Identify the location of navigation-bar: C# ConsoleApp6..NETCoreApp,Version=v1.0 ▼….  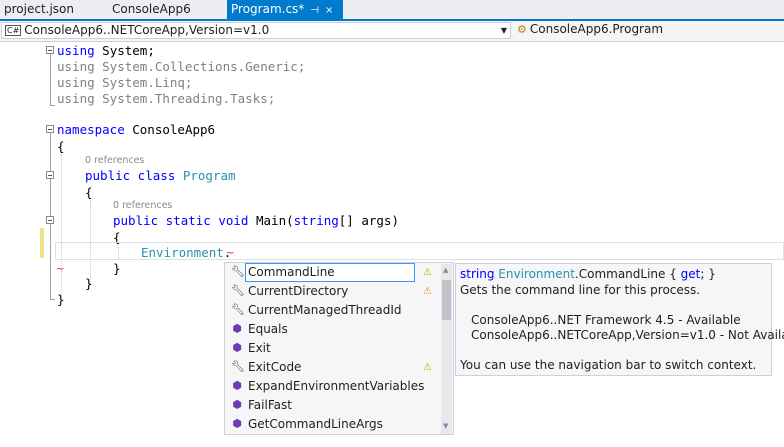
(392, 31).